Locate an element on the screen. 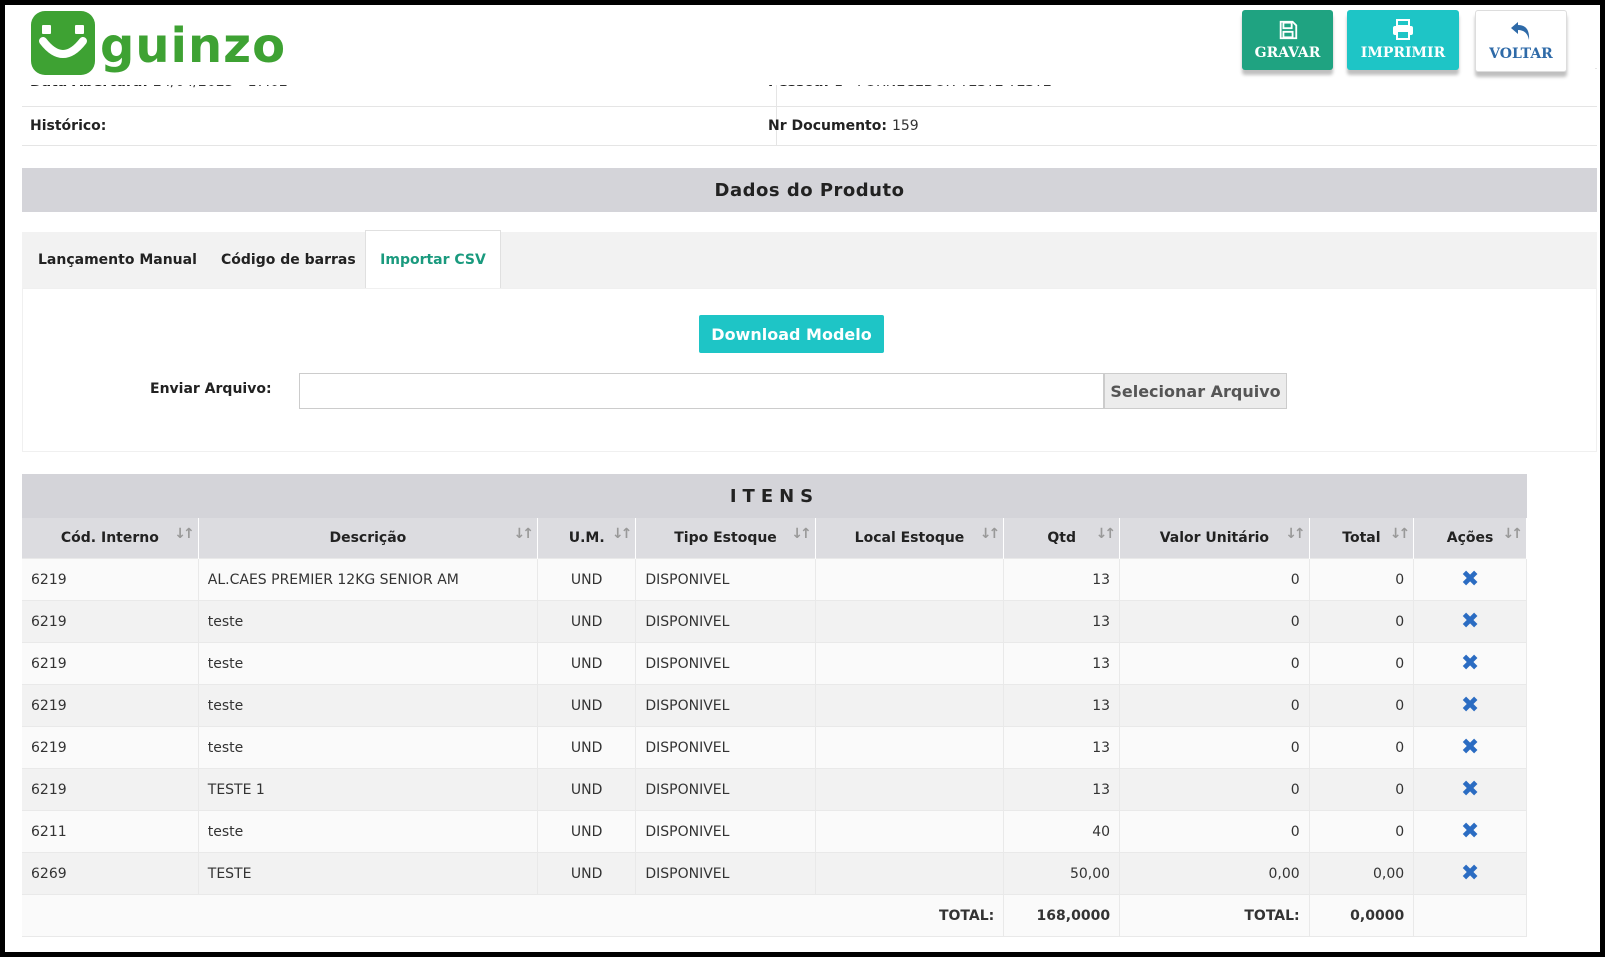 The width and height of the screenshot is (1605, 957). imprimir-button: IMPRIMIR is located at coordinates (1403, 40).